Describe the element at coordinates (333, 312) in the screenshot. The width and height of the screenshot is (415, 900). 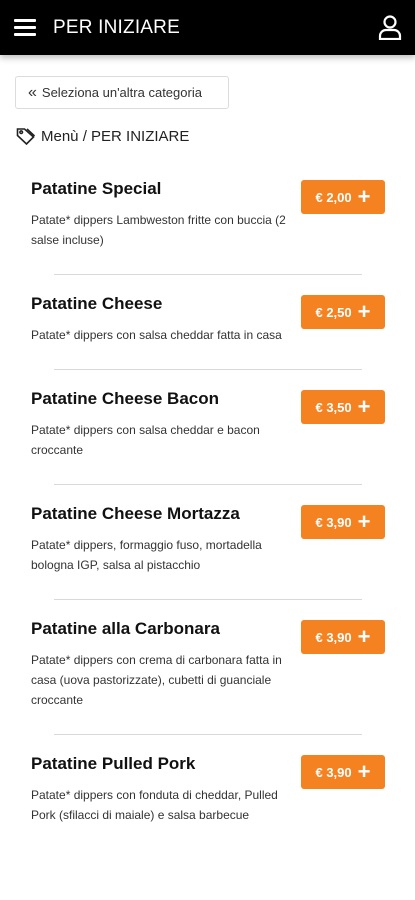
I see `item-price: € 2,50` at that location.